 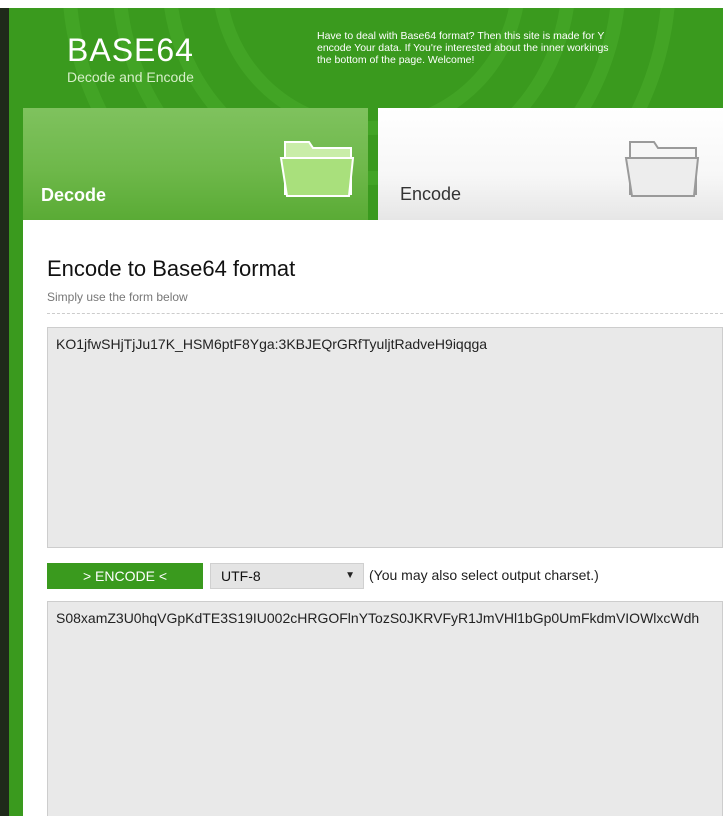 I want to click on triangle-down-icon: ▼, so click(x=350, y=575).